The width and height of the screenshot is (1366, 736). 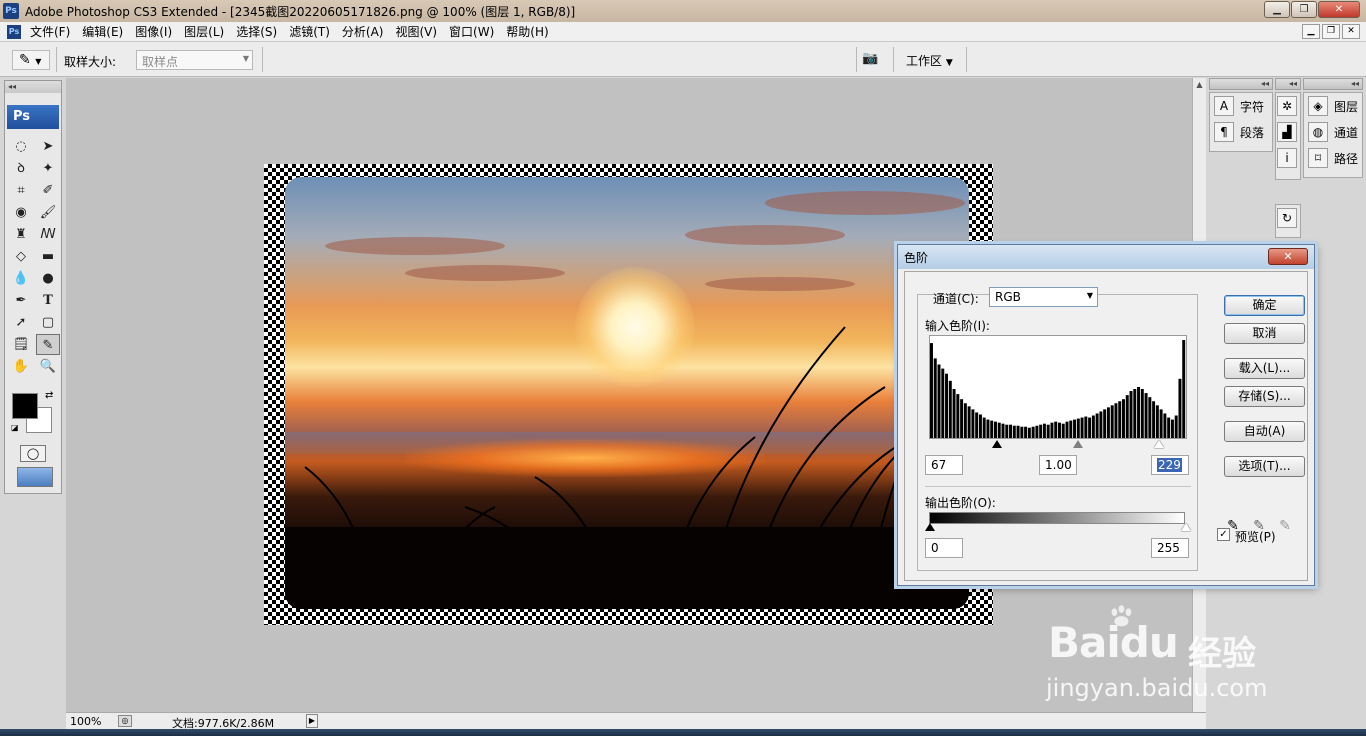 I want to click on menu-window: 窗口(W), so click(x=471, y=31).